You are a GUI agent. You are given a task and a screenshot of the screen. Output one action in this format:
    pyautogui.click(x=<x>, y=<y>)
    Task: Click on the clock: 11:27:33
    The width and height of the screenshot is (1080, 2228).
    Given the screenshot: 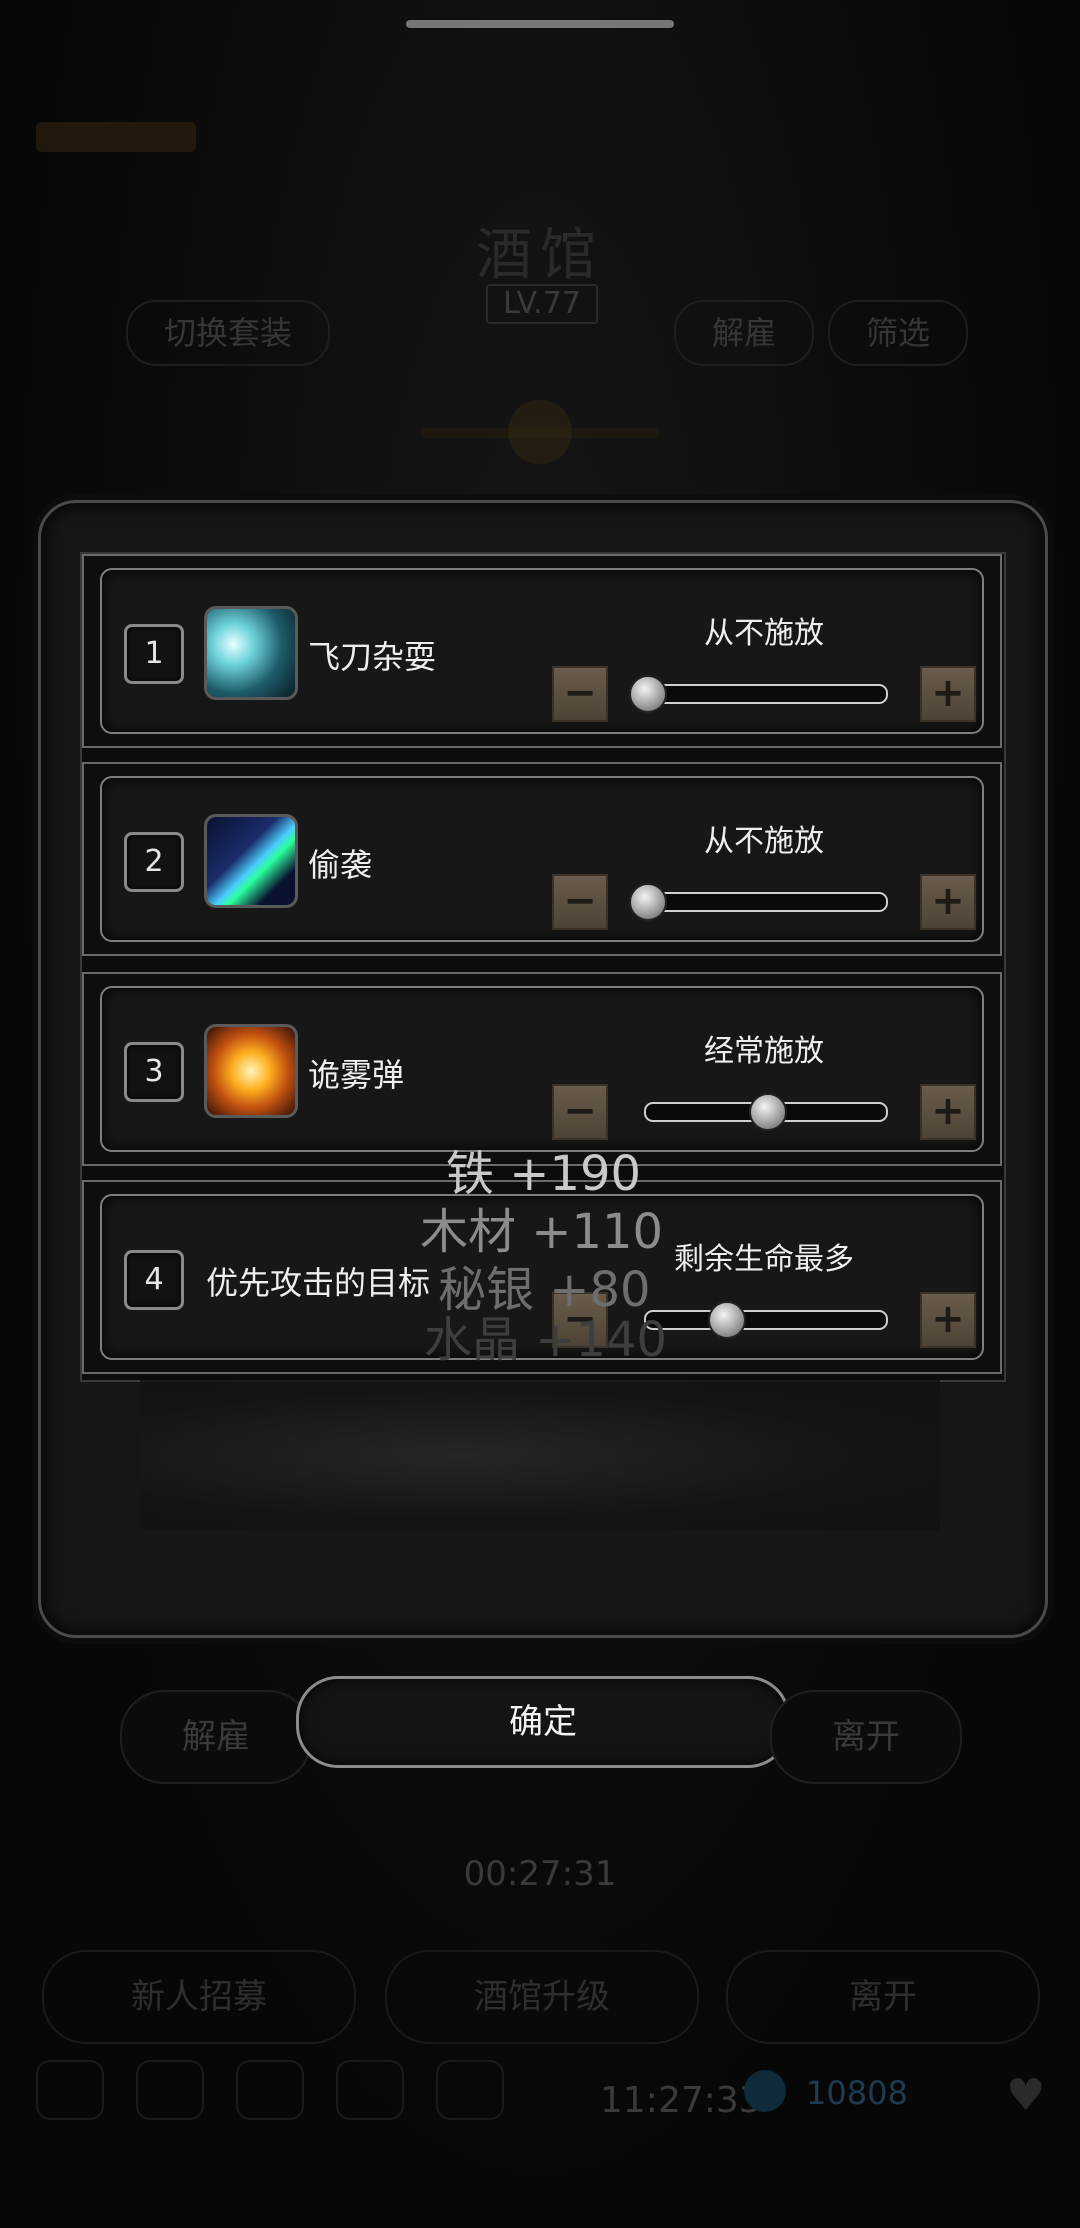 What is the action you would take?
    pyautogui.click(x=681, y=2100)
    